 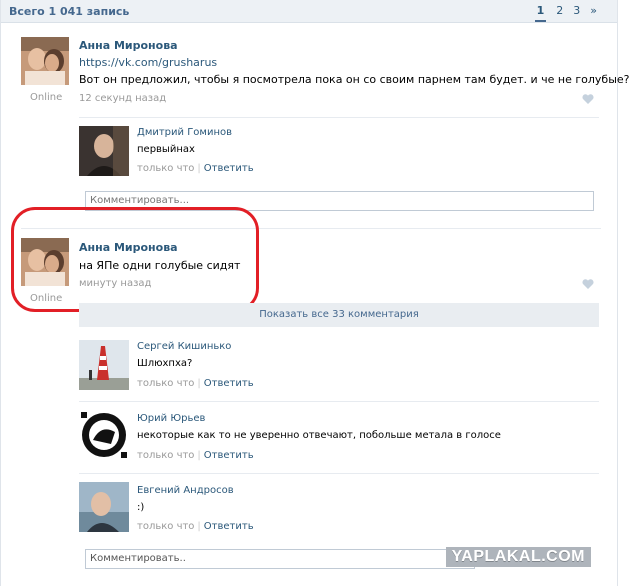 I want to click on post1-like-heart-icon, so click(x=588, y=99).